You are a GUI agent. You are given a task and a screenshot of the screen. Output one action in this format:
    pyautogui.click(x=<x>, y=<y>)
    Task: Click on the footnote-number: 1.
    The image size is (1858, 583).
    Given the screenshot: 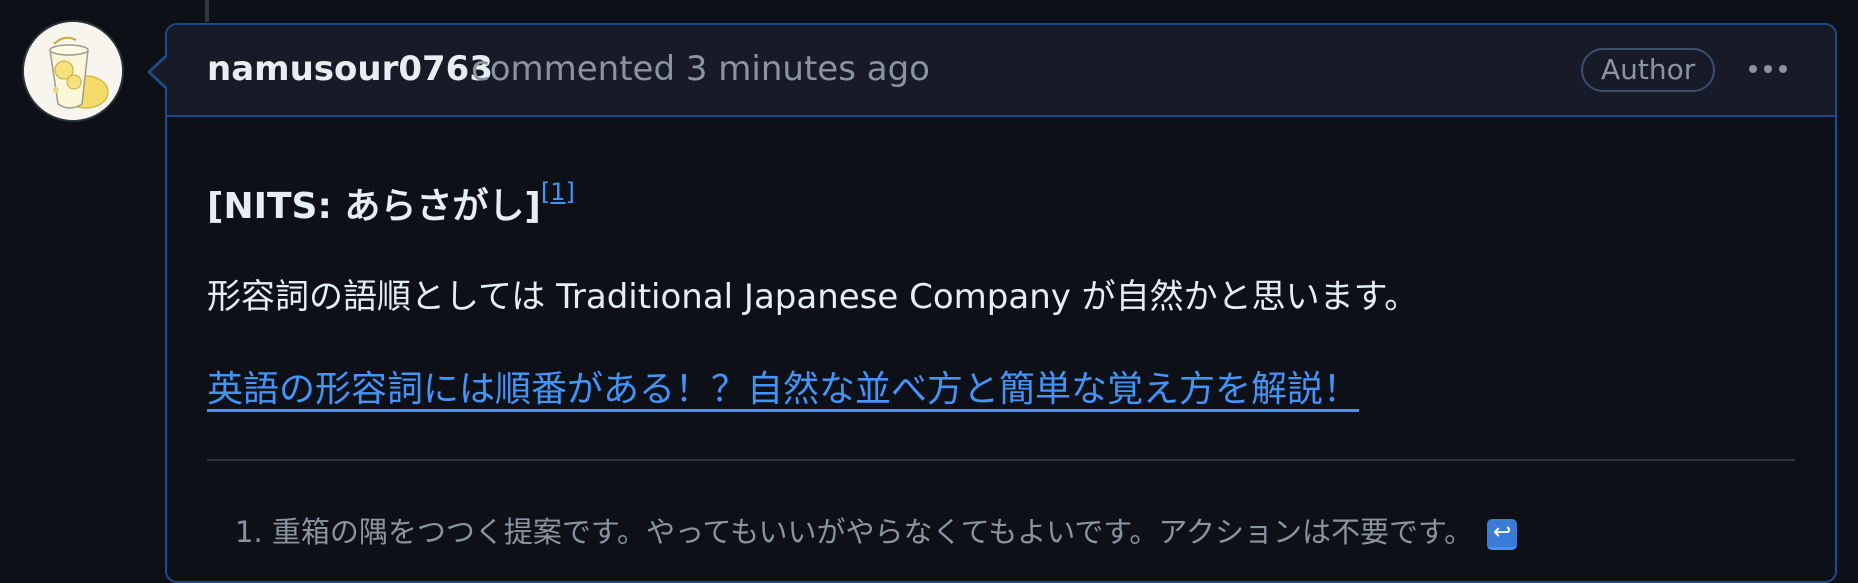 What is the action you would take?
    pyautogui.click(x=249, y=532)
    